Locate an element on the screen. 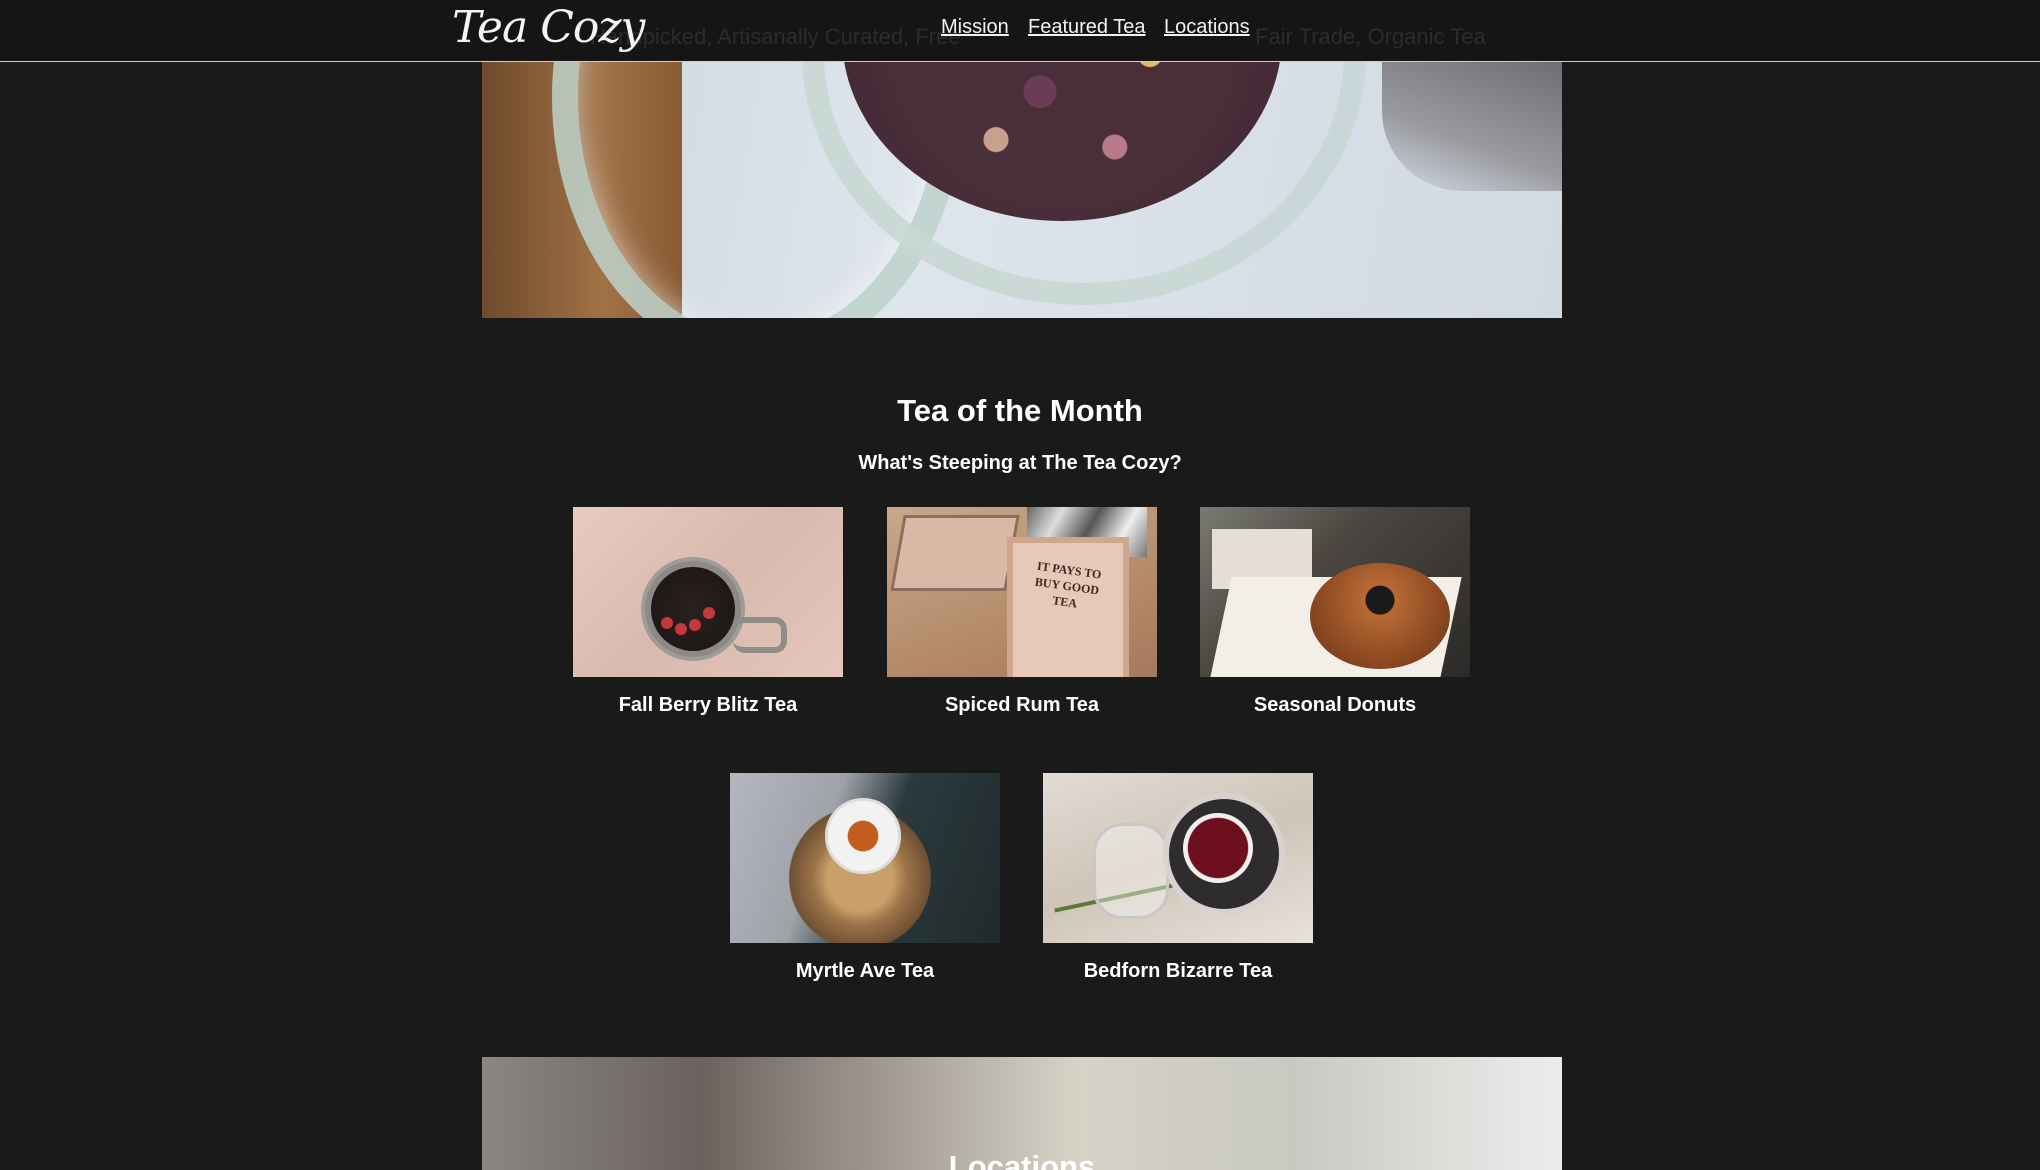 The width and height of the screenshot is (2040, 1170). box-stamp-text: IT PAYS TO BUY GOOD TEA is located at coordinates (1068, 584).